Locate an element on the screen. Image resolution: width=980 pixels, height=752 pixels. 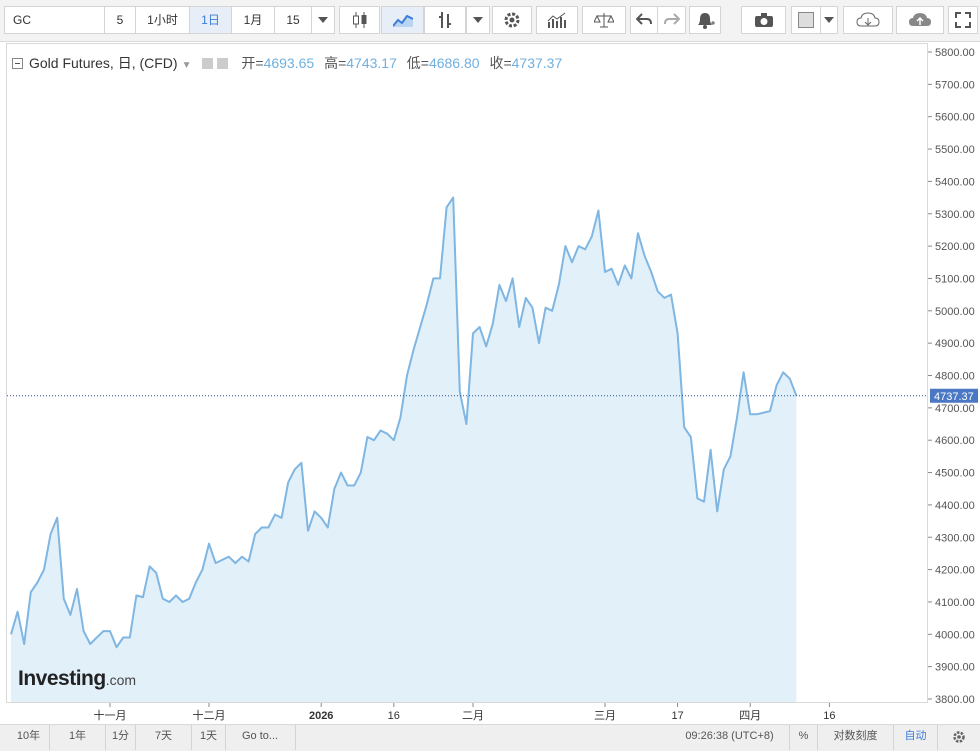
area-chart-icon is located at coordinates (402, 20).